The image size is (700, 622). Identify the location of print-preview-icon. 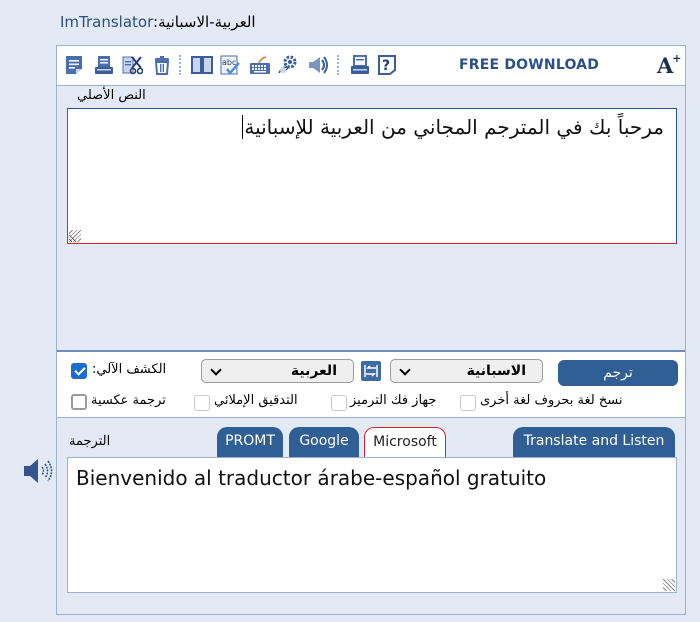
(104, 65).